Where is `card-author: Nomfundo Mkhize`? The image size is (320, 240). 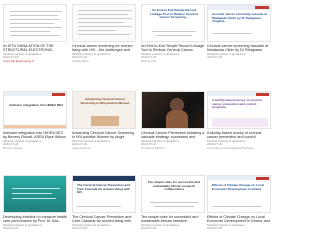
card-author: Nomfundo Mkhize is located at coordinates (173, 148).